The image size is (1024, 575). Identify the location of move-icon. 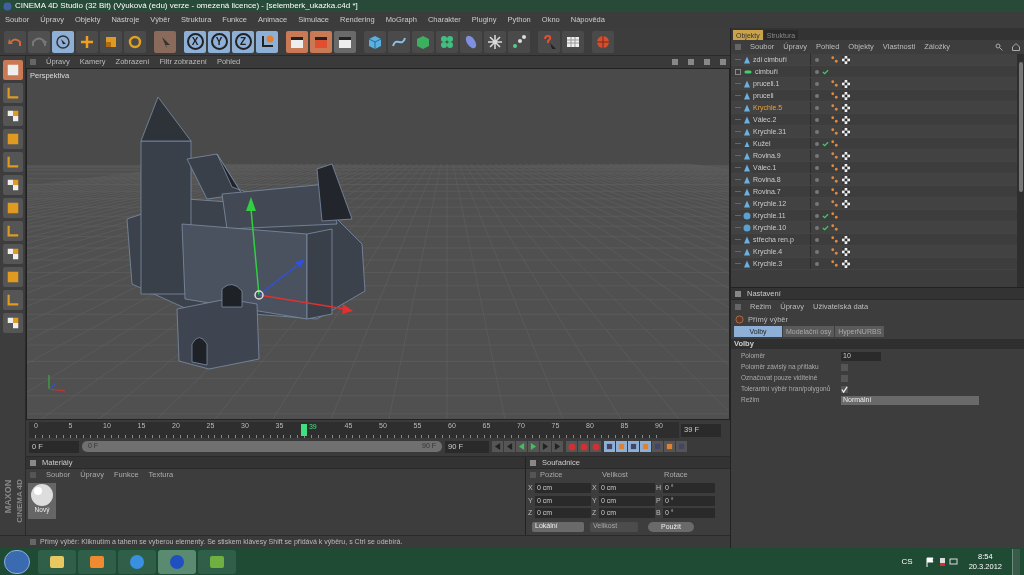
(87, 41).